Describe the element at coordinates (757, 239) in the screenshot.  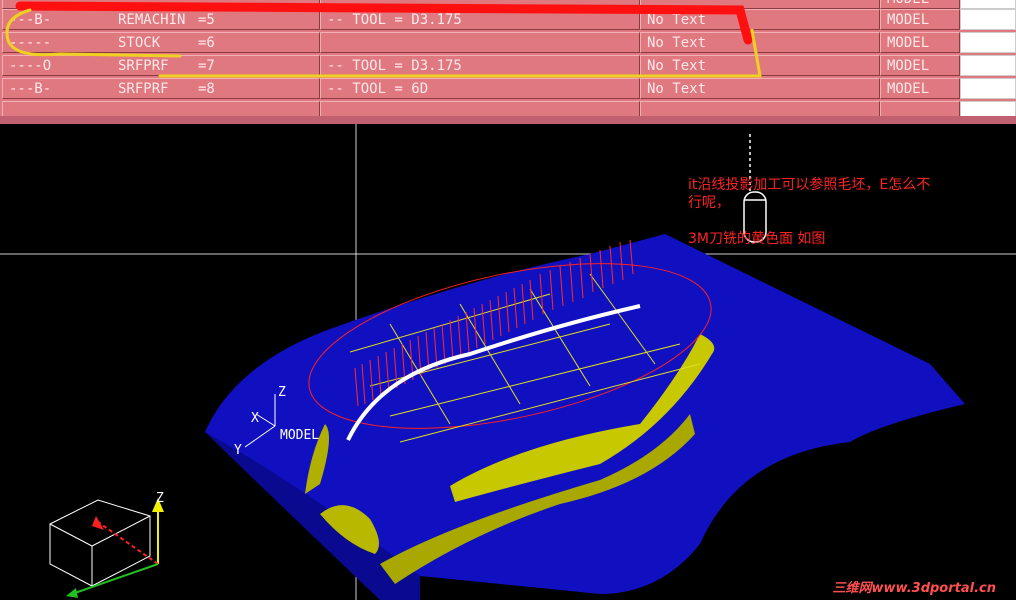
I see `annotation-line-3: 3M刀铣的黄色面 如图` at that location.